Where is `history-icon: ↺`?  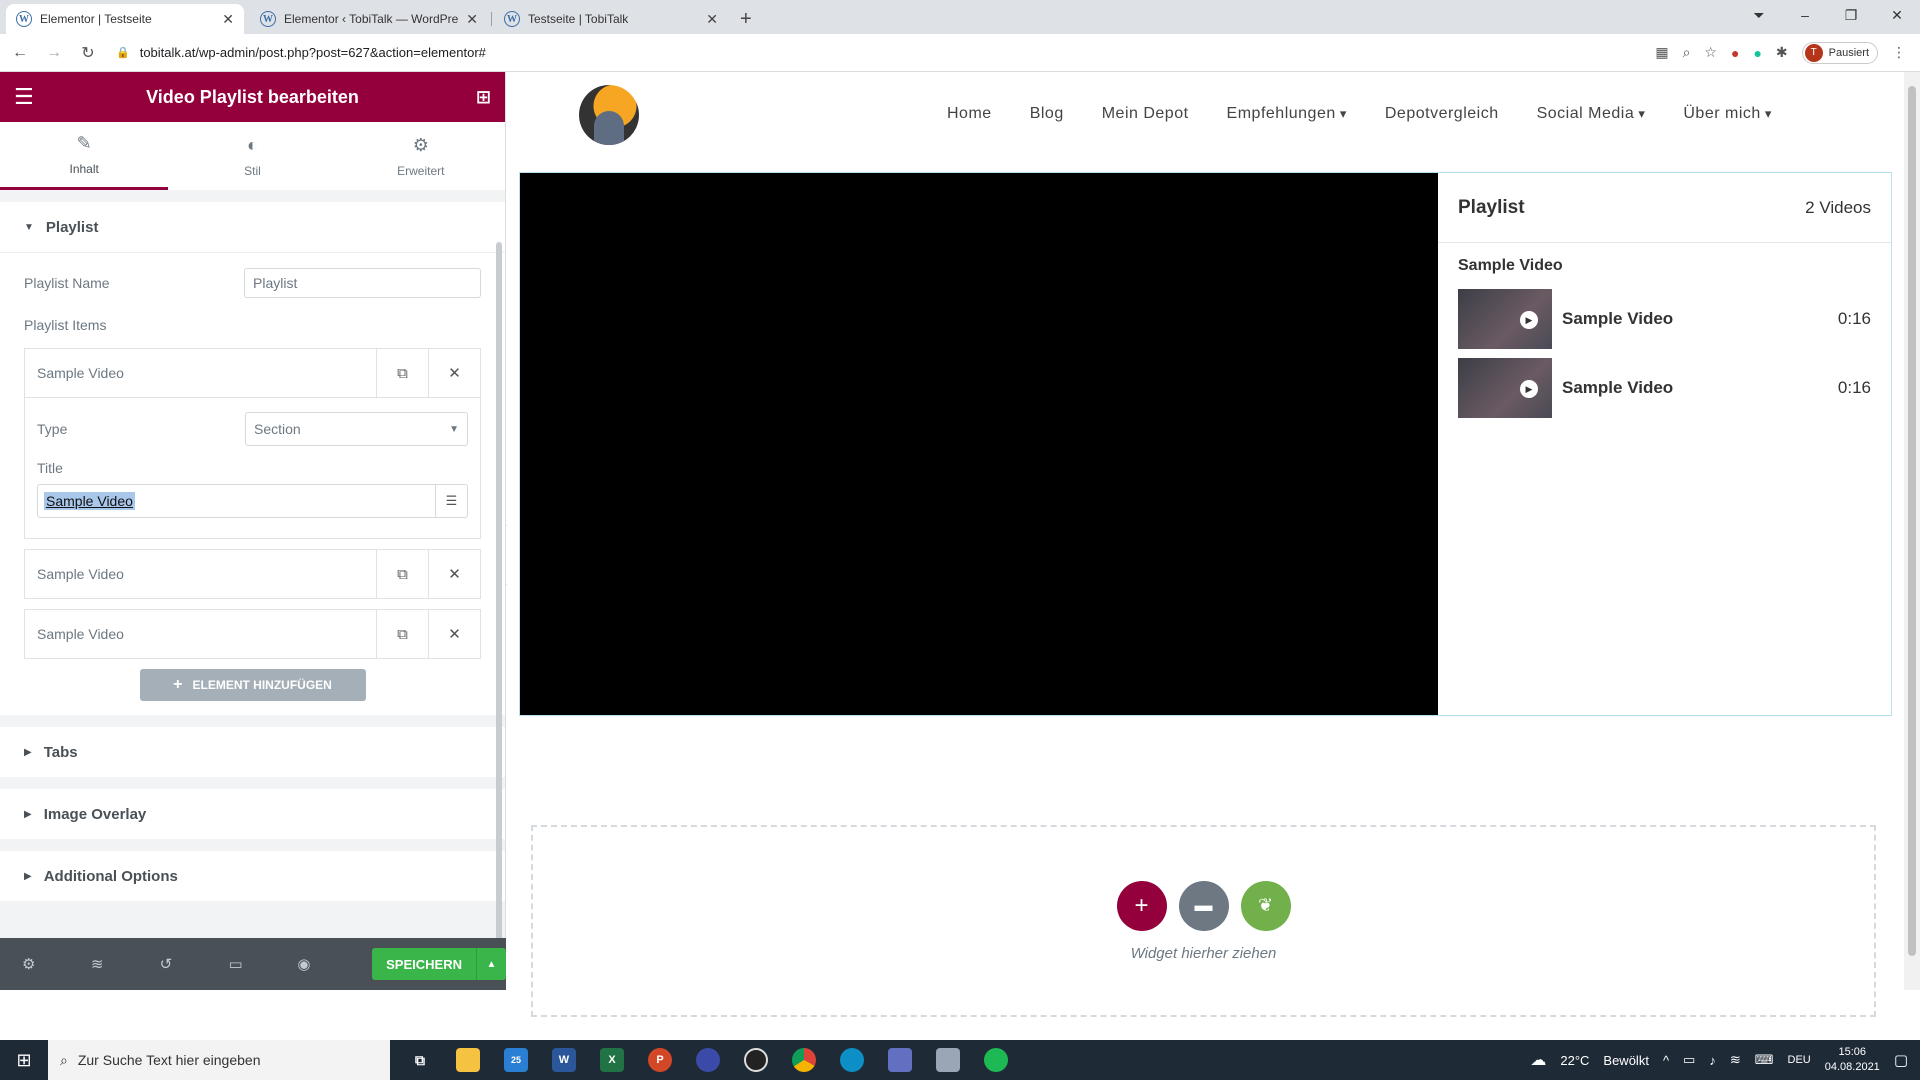 history-icon: ↺ is located at coordinates (194, 964).